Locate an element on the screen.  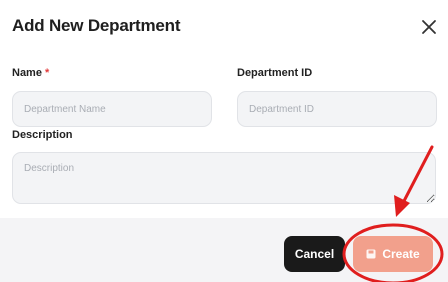
close-button is located at coordinates (429, 27).